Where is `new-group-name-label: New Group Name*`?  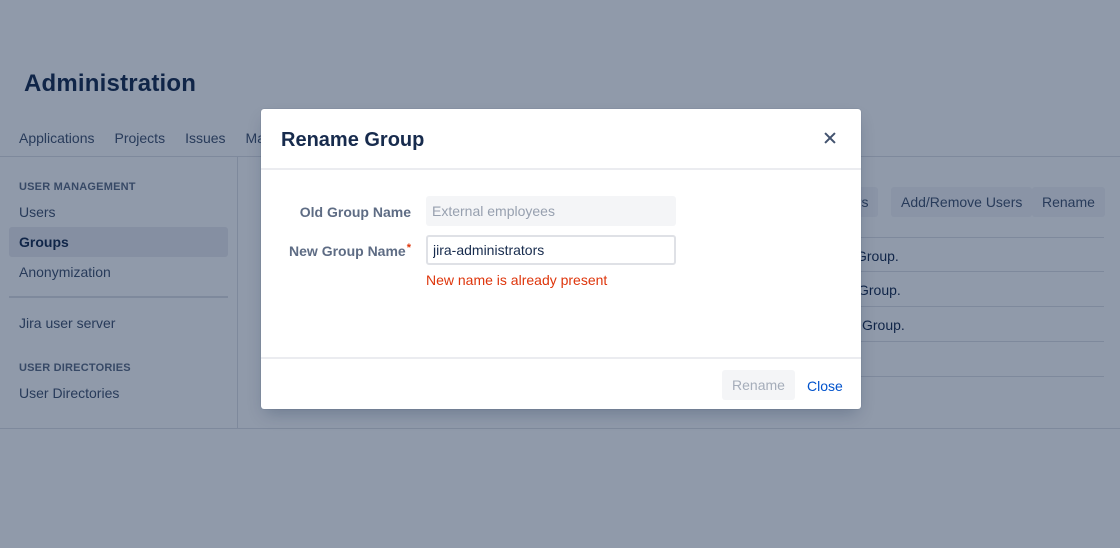 new-group-name-label: New Group Name* is located at coordinates (350, 250).